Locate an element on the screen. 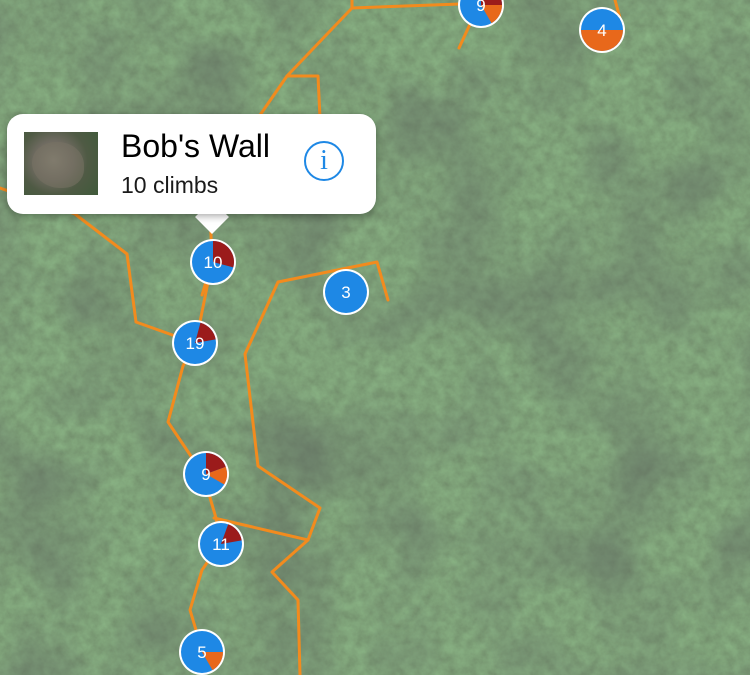 This screenshot has width=750, height=675. marker-count-label: 5 is located at coordinates (201, 652).